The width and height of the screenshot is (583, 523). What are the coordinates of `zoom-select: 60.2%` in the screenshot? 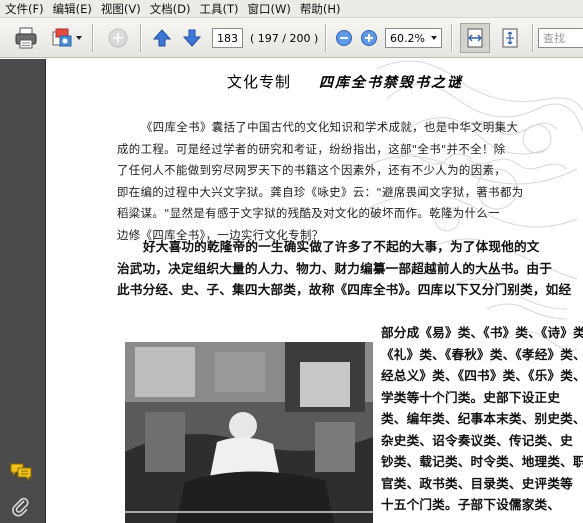 It's located at (413, 38).